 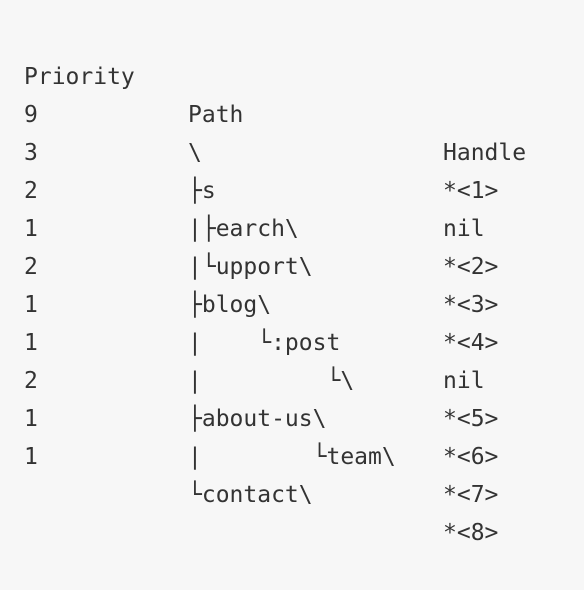 I want to click on path-cell: | └\, so click(x=271, y=381).